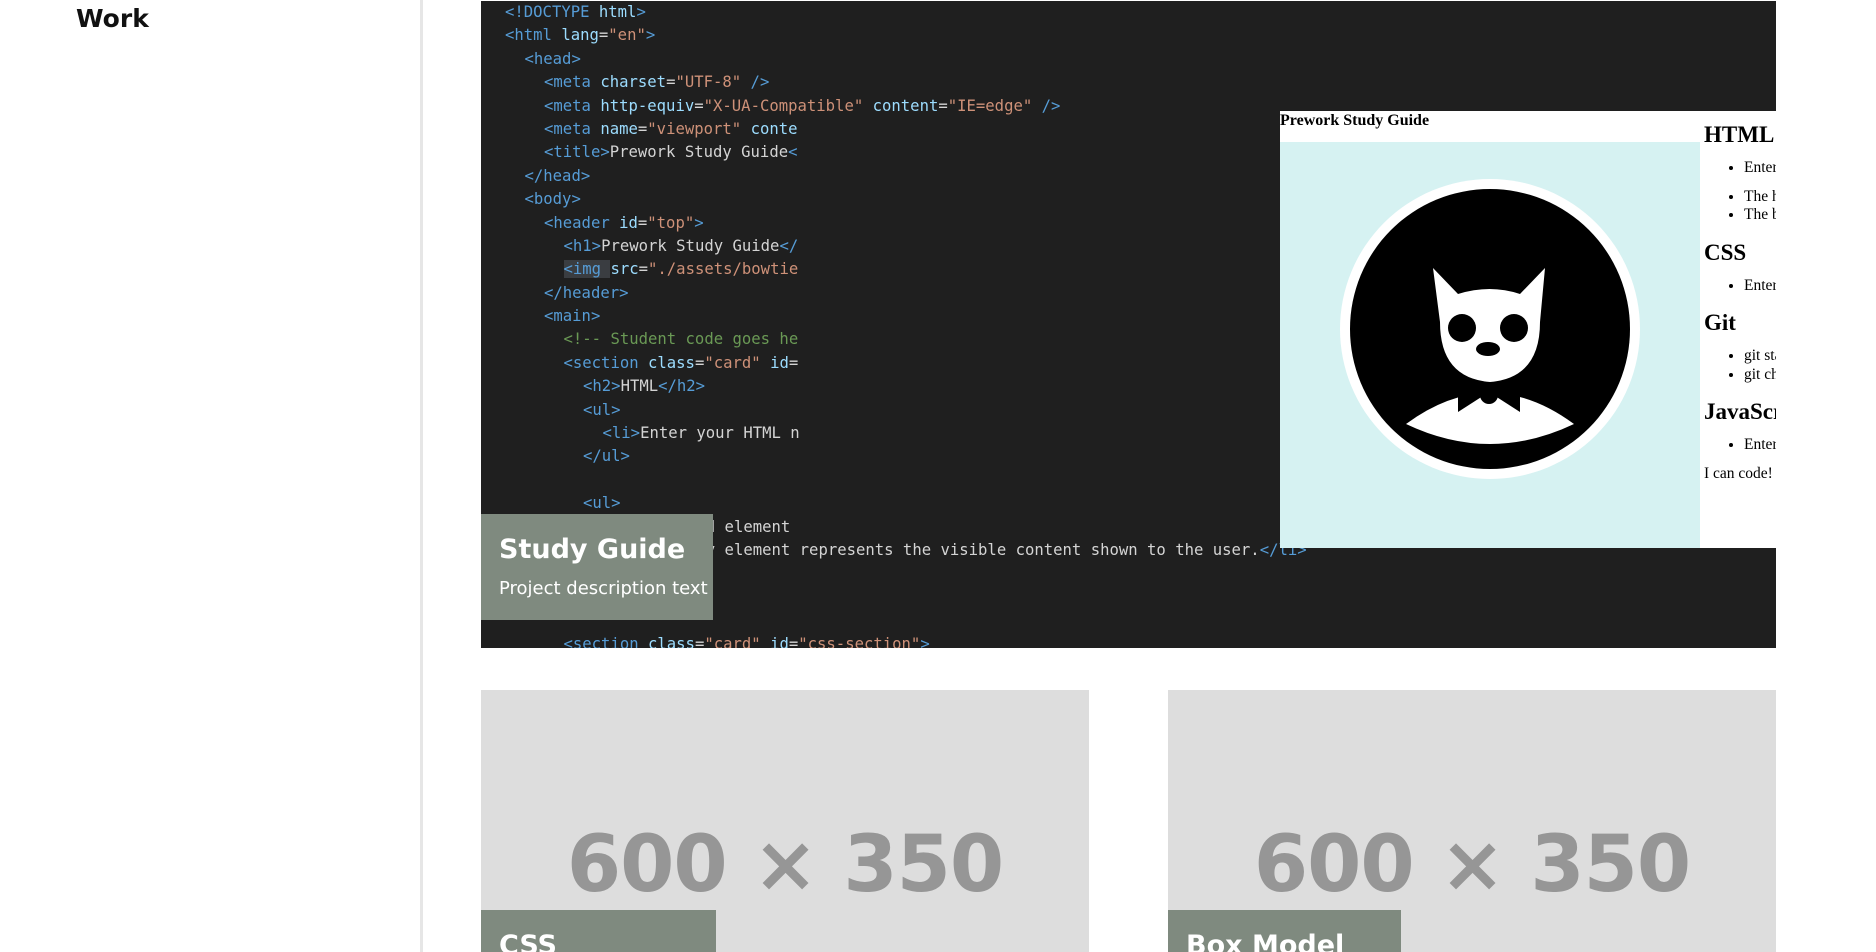 The width and height of the screenshot is (1876, 952). I want to click on preview-list: Enter your CSS notes here, so click(1740, 286).